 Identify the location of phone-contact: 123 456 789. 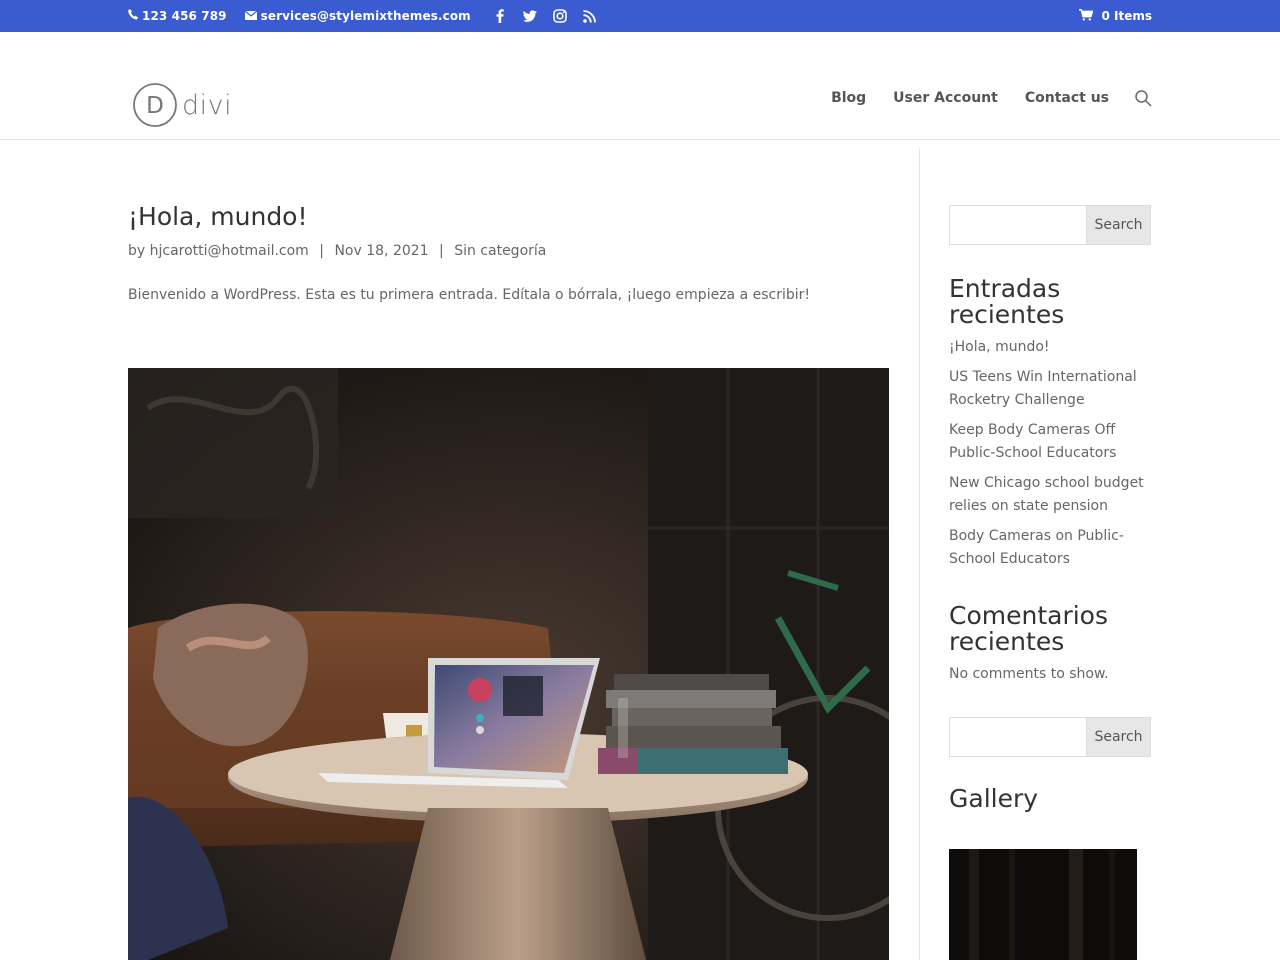
(177, 16).